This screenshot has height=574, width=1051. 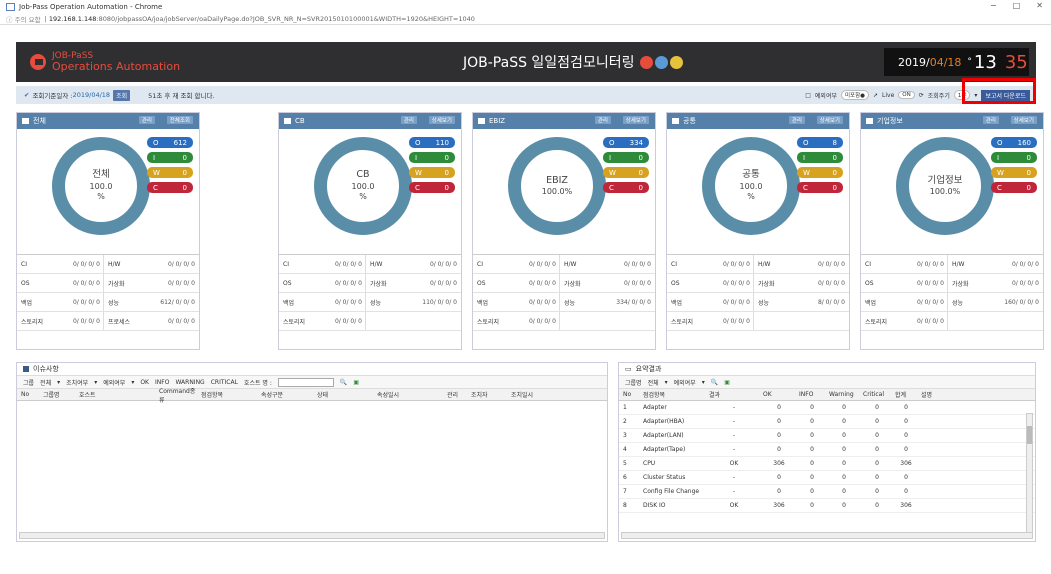 What do you see at coordinates (429, 302) in the screenshot?
I see `category-value: 110/ 0/ 0/ 0` at bounding box center [429, 302].